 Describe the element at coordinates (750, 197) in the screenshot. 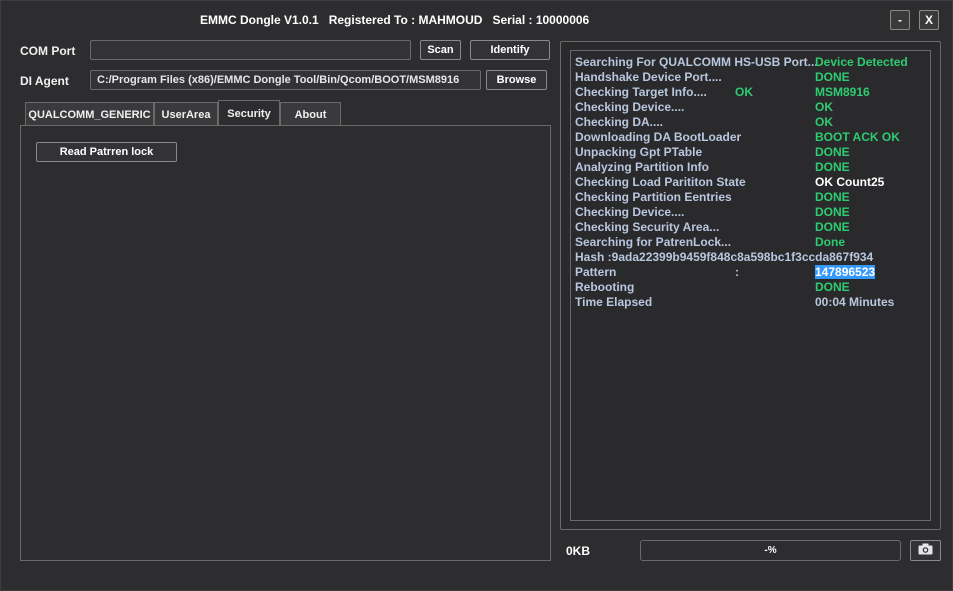

I see `log-row: Checking Partition Eentries DONE` at that location.